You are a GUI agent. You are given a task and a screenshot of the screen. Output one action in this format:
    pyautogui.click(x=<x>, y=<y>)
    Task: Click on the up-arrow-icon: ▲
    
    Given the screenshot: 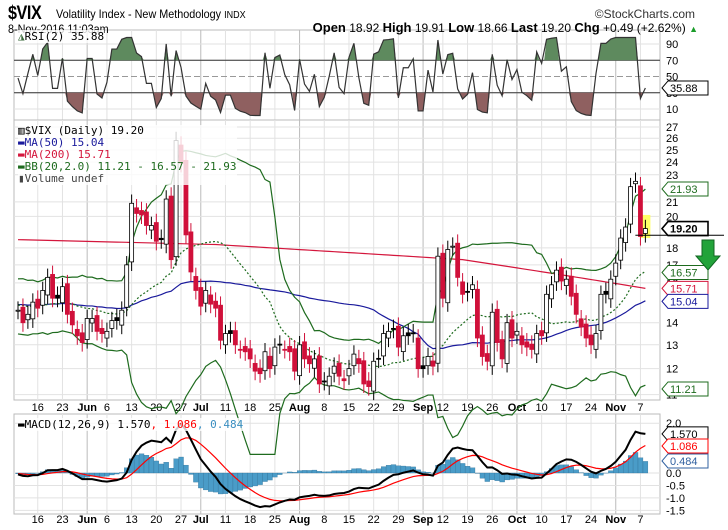 What is the action you would take?
    pyautogui.click(x=693, y=29)
    